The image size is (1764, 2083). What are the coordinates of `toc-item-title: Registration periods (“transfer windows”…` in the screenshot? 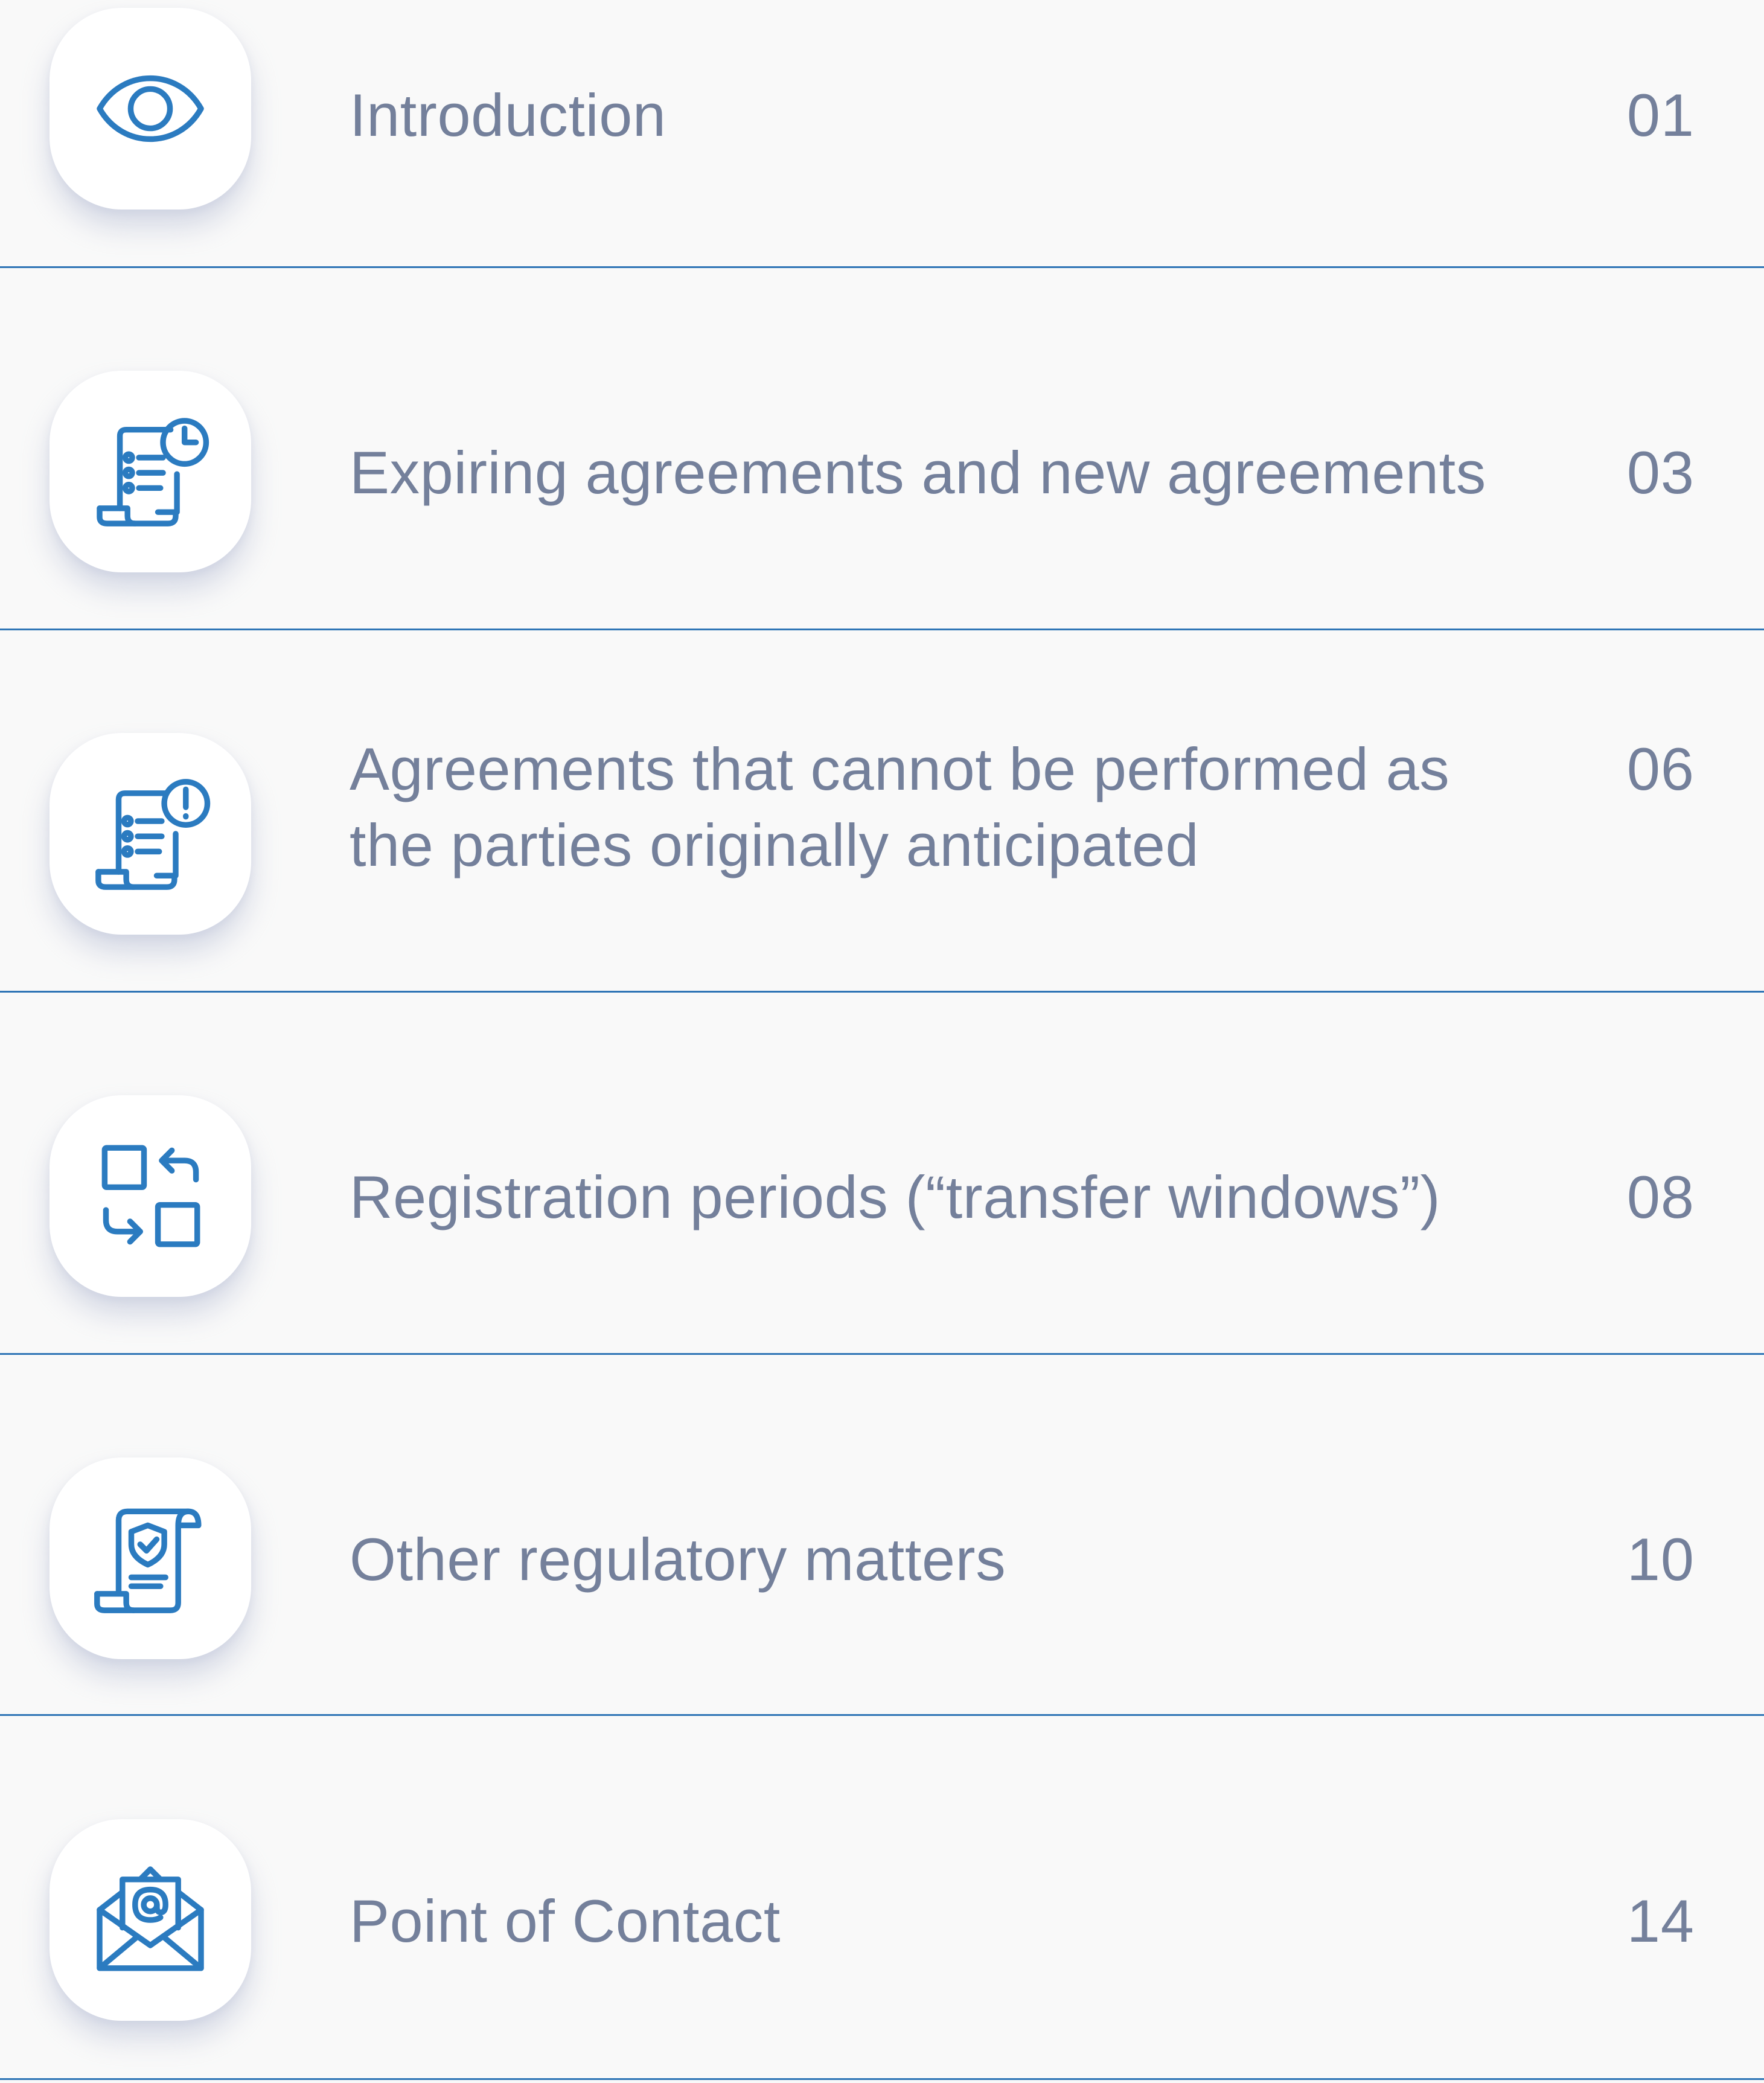 It's located at (895, 1196).